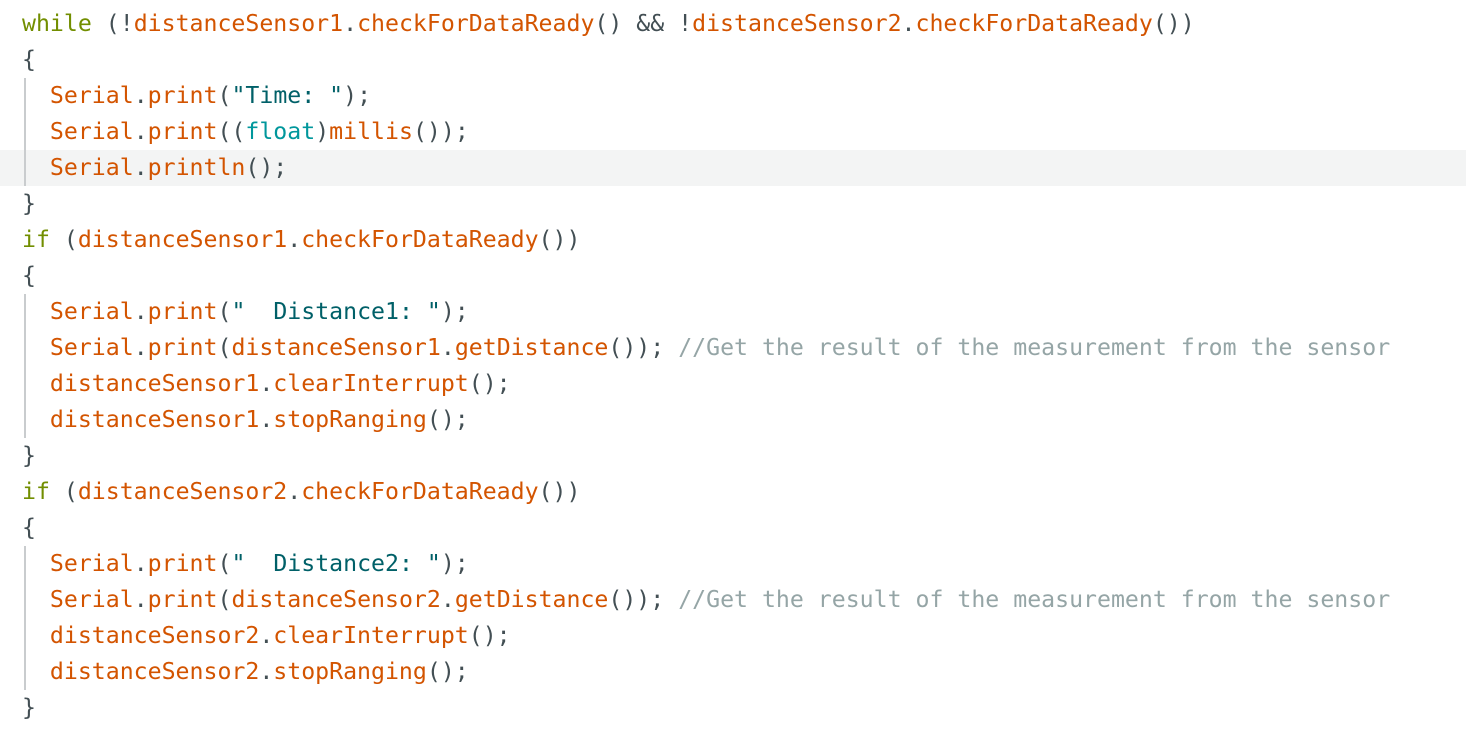 This screenshot has width=1466, height=732. I want to click on code-token-punc: !, so click(685, 23).